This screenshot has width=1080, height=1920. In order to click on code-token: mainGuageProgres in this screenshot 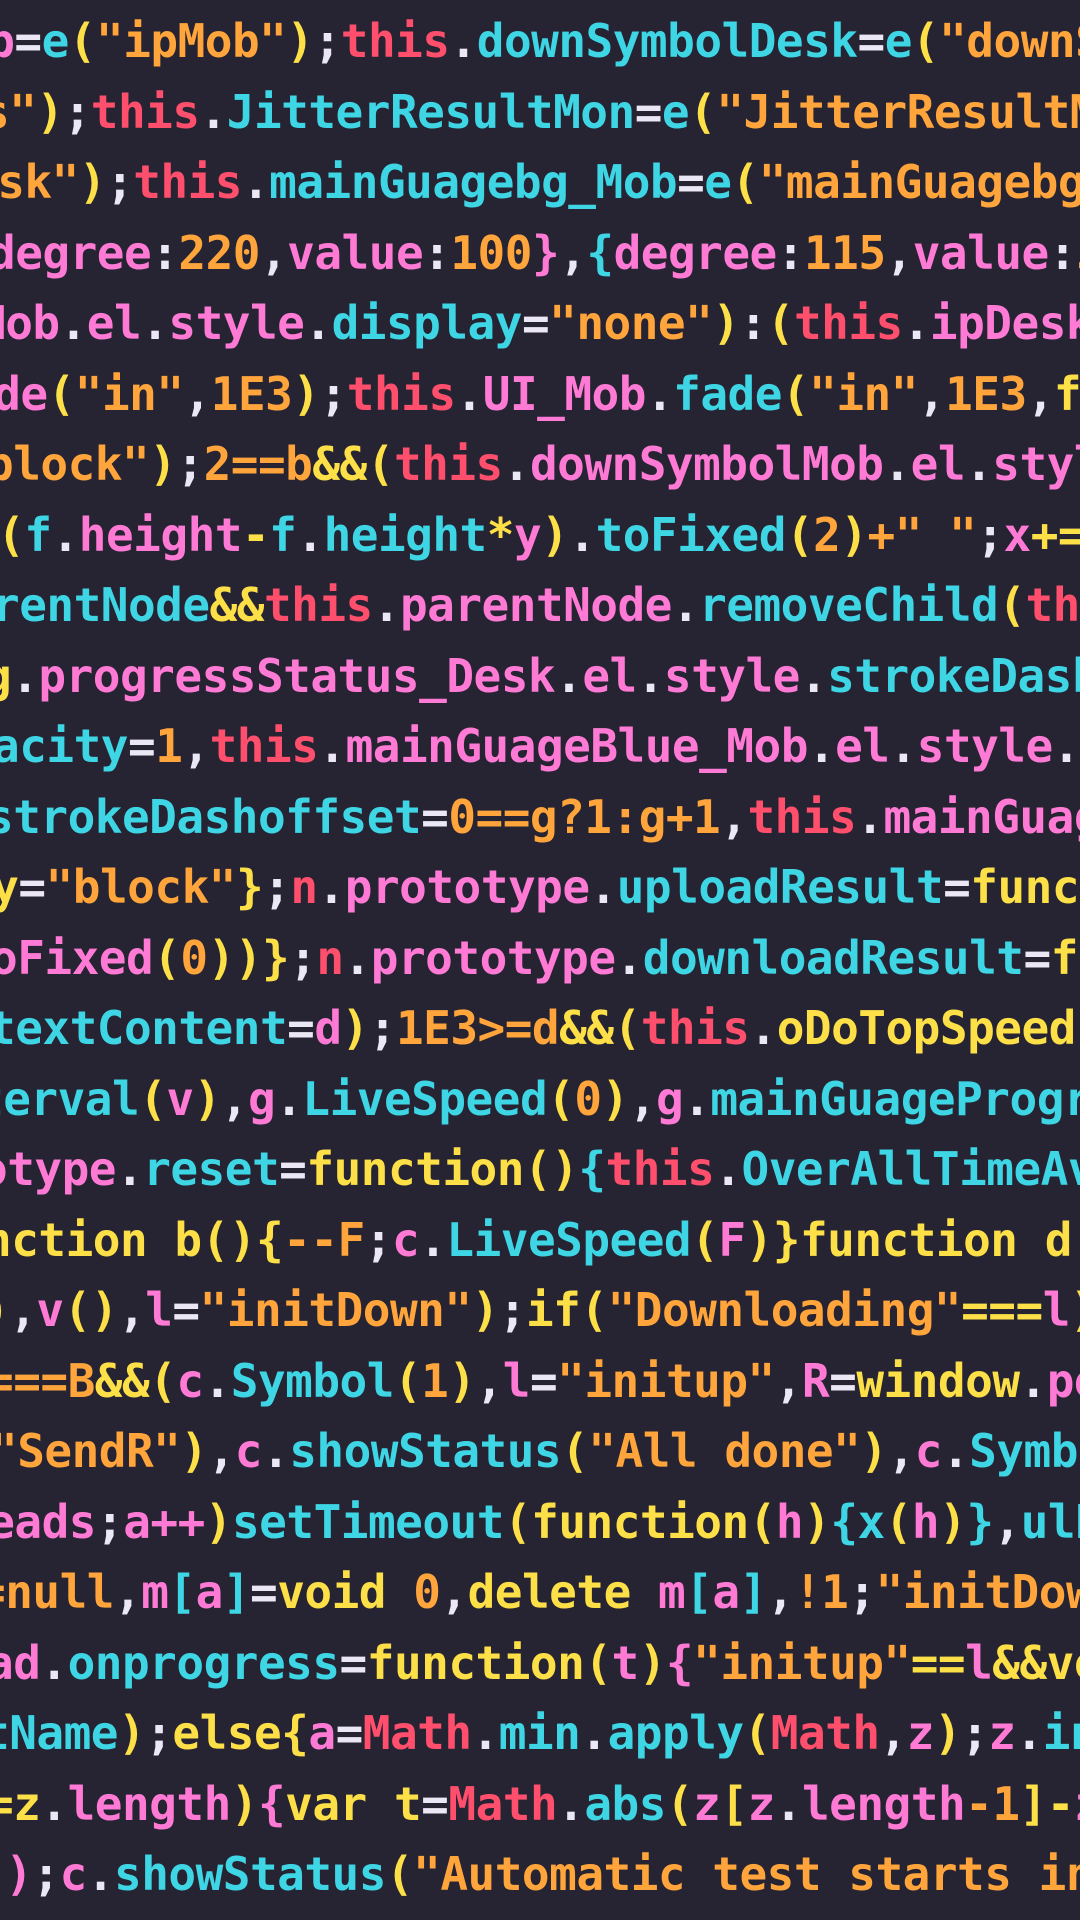, I will do `click(895, 1098)`.